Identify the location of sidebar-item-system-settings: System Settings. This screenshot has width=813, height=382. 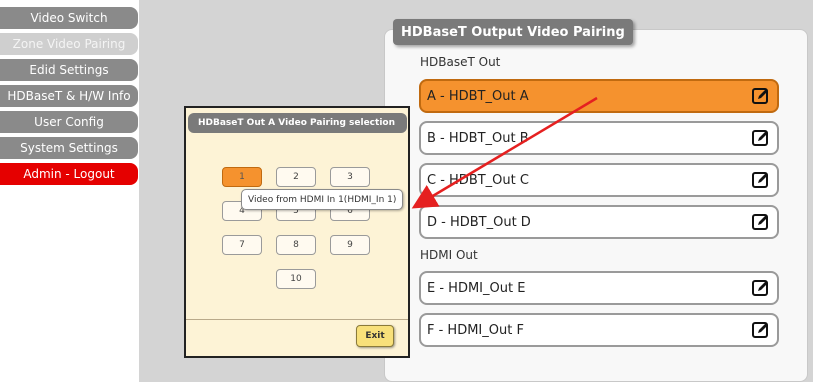
(69, 148).